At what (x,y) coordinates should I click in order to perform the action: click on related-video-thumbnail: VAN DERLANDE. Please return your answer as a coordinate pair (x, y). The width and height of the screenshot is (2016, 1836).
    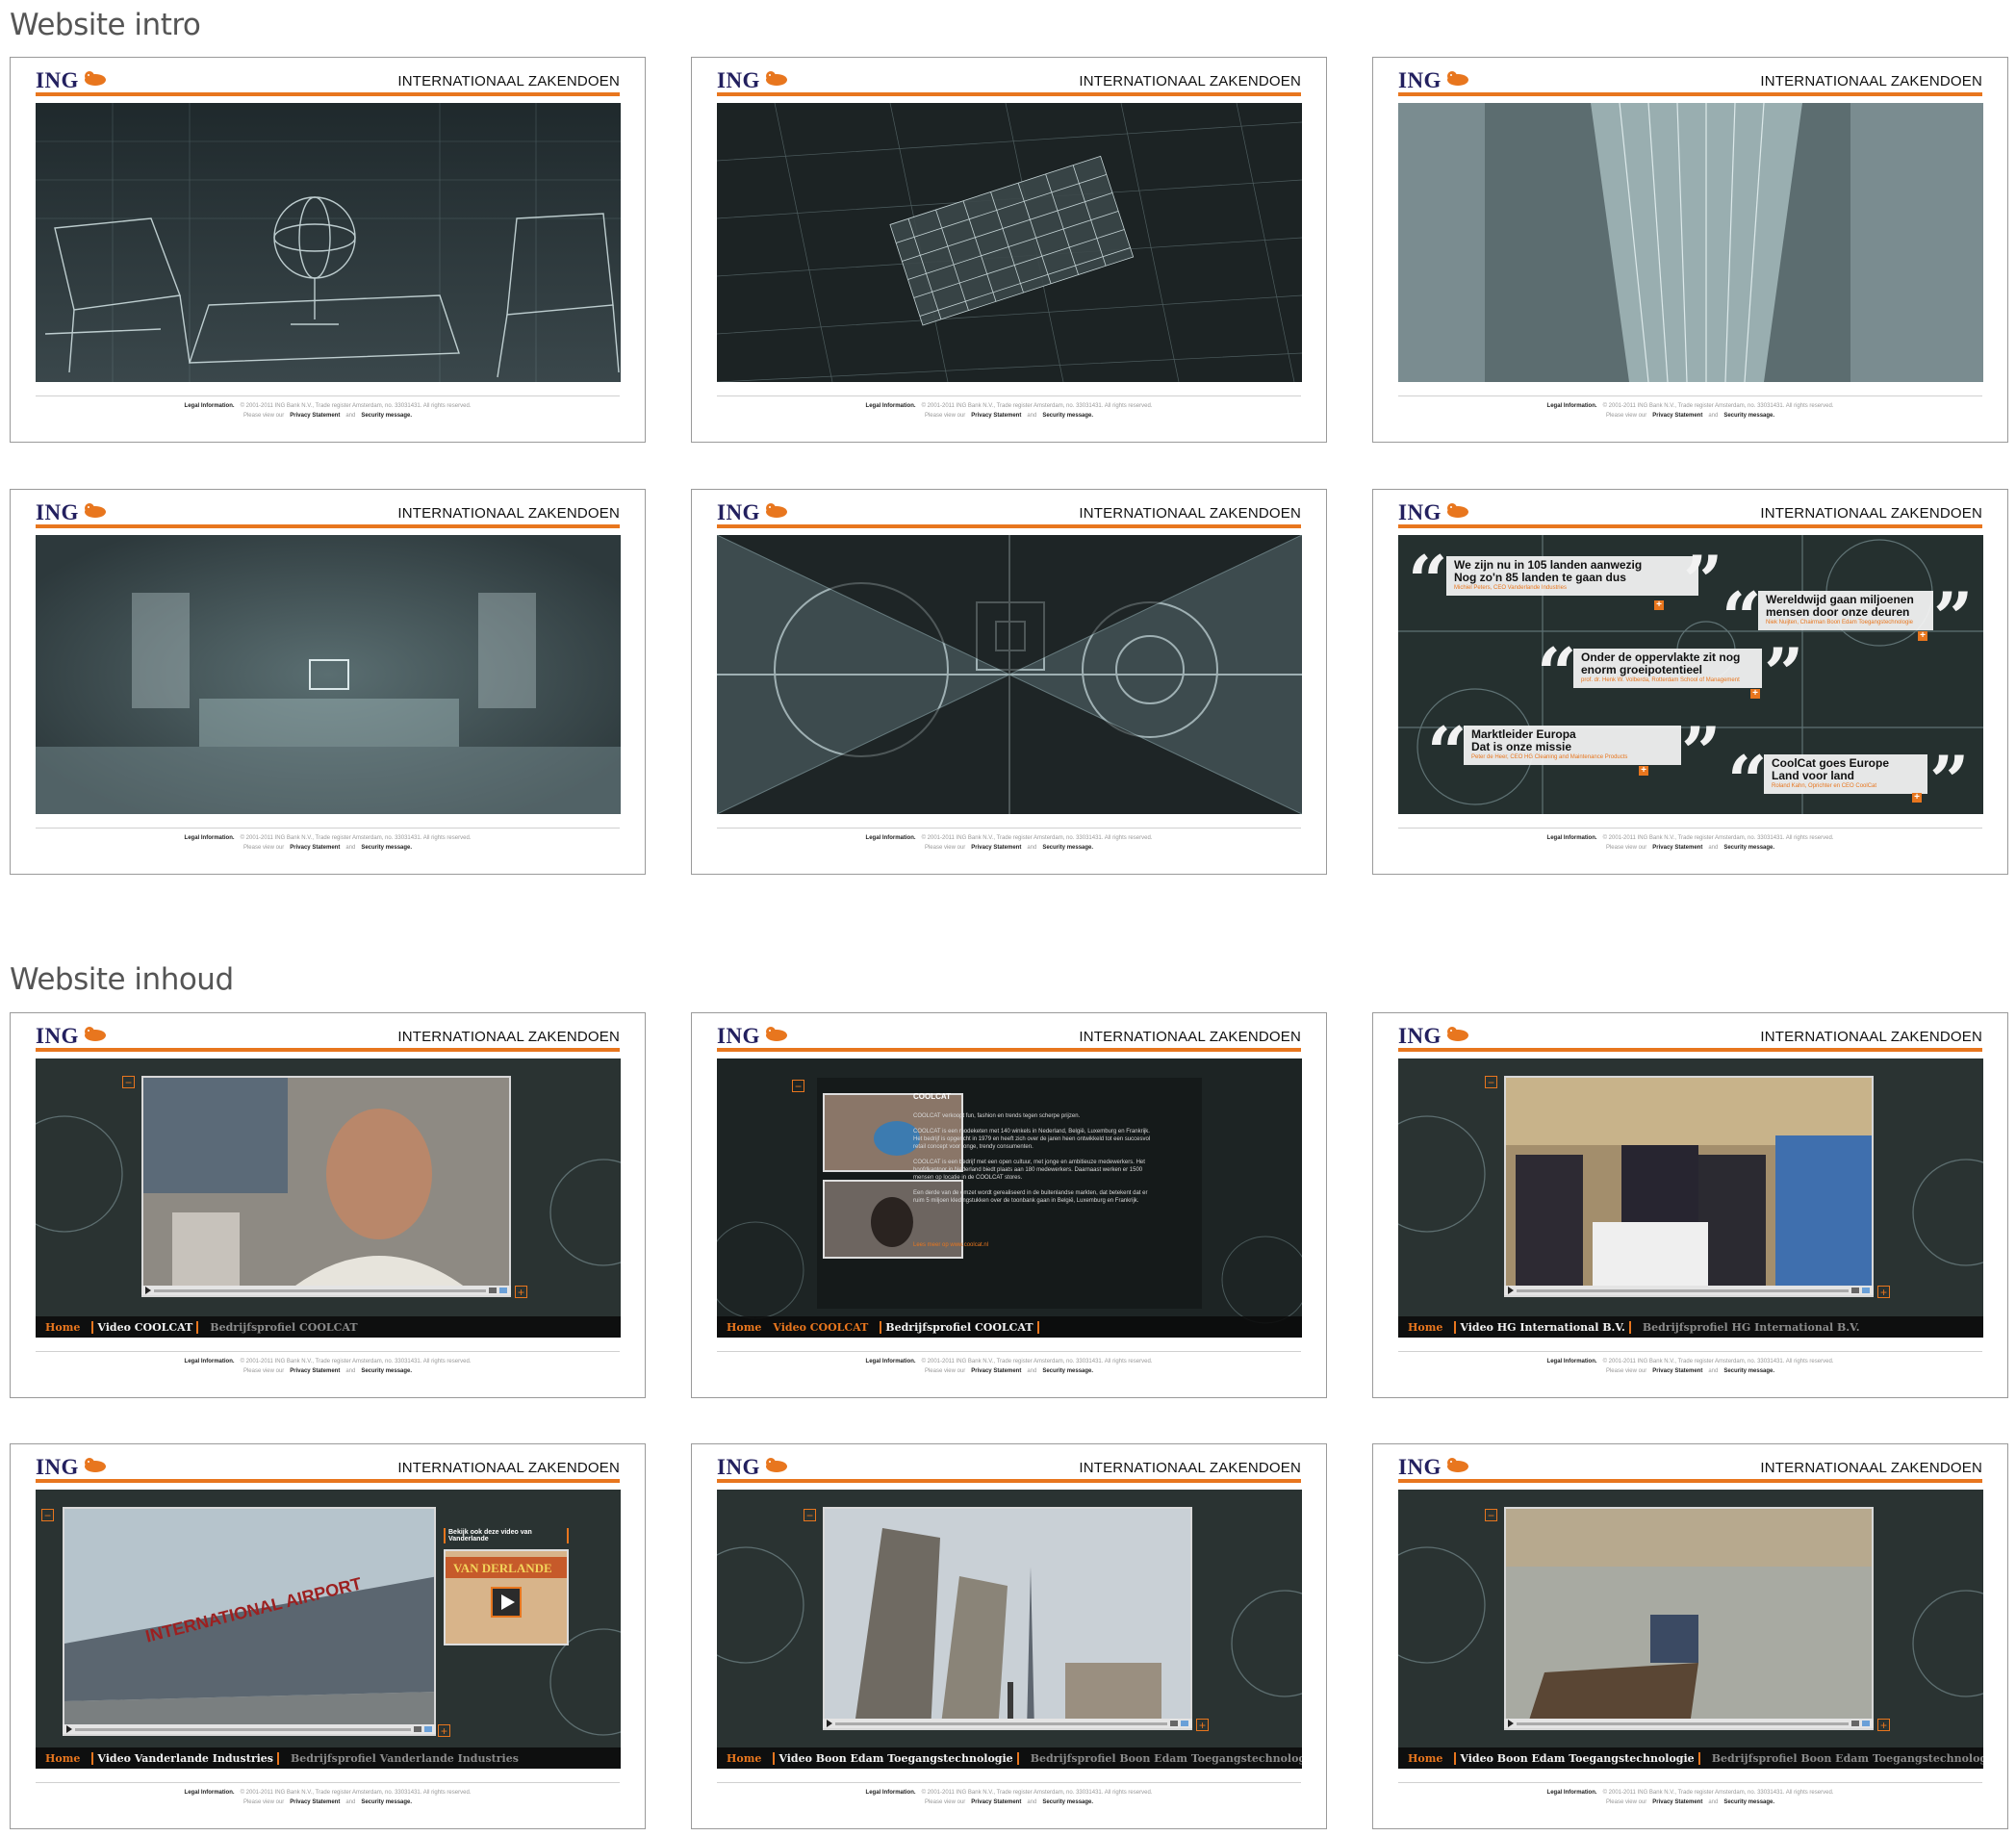
    Looking at the image, I should click on (506, 1597).